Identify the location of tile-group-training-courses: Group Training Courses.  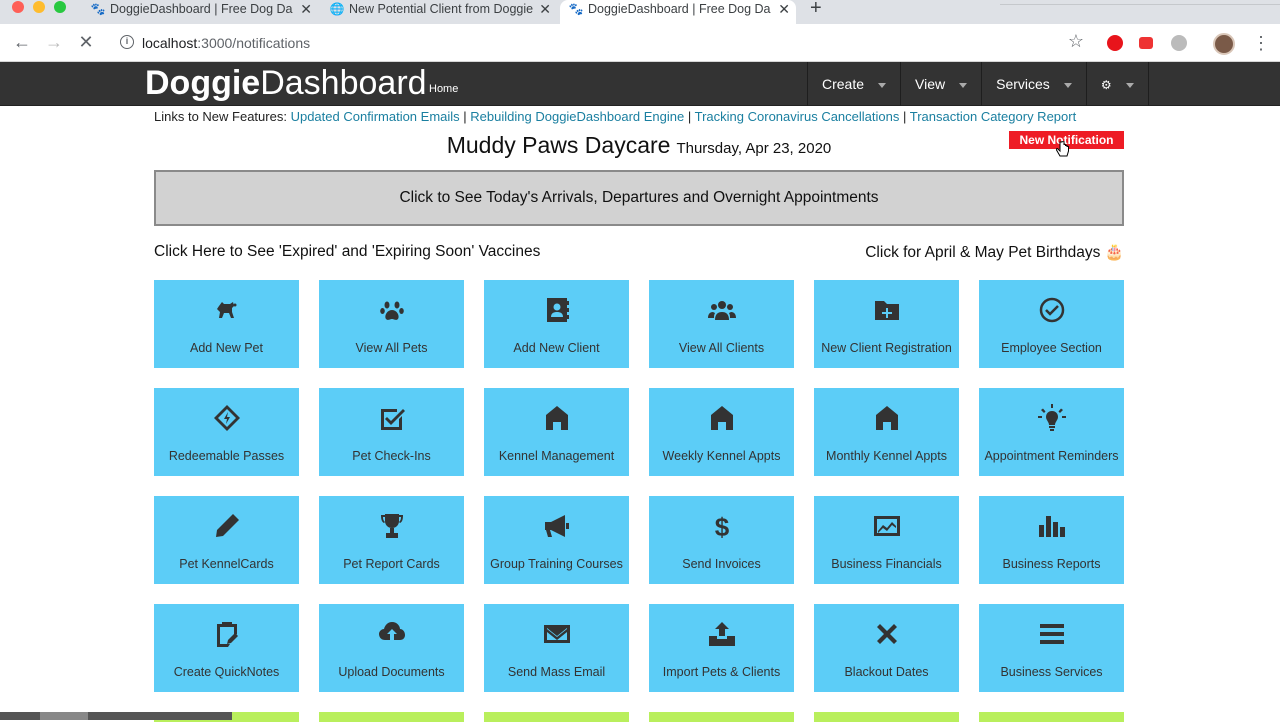
(556, 540).